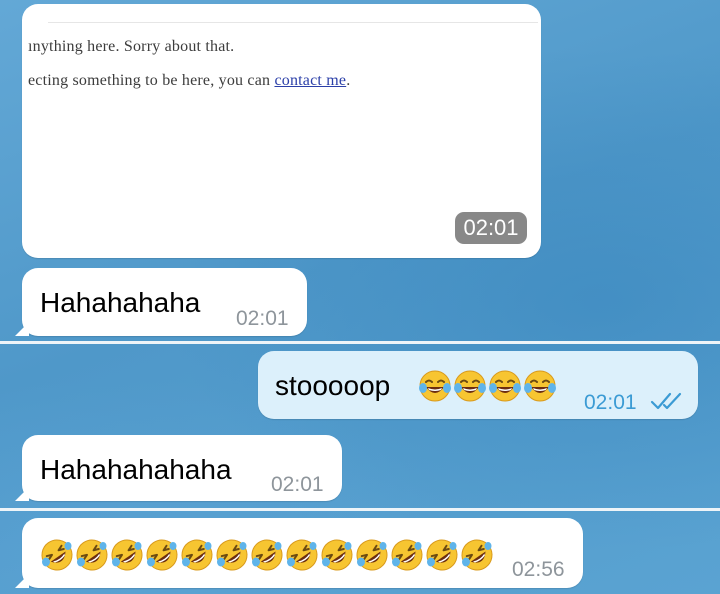  Describe the element at coordinates (491, 228) in the screenshot. I see `image-message-time: 02:01` at that location.